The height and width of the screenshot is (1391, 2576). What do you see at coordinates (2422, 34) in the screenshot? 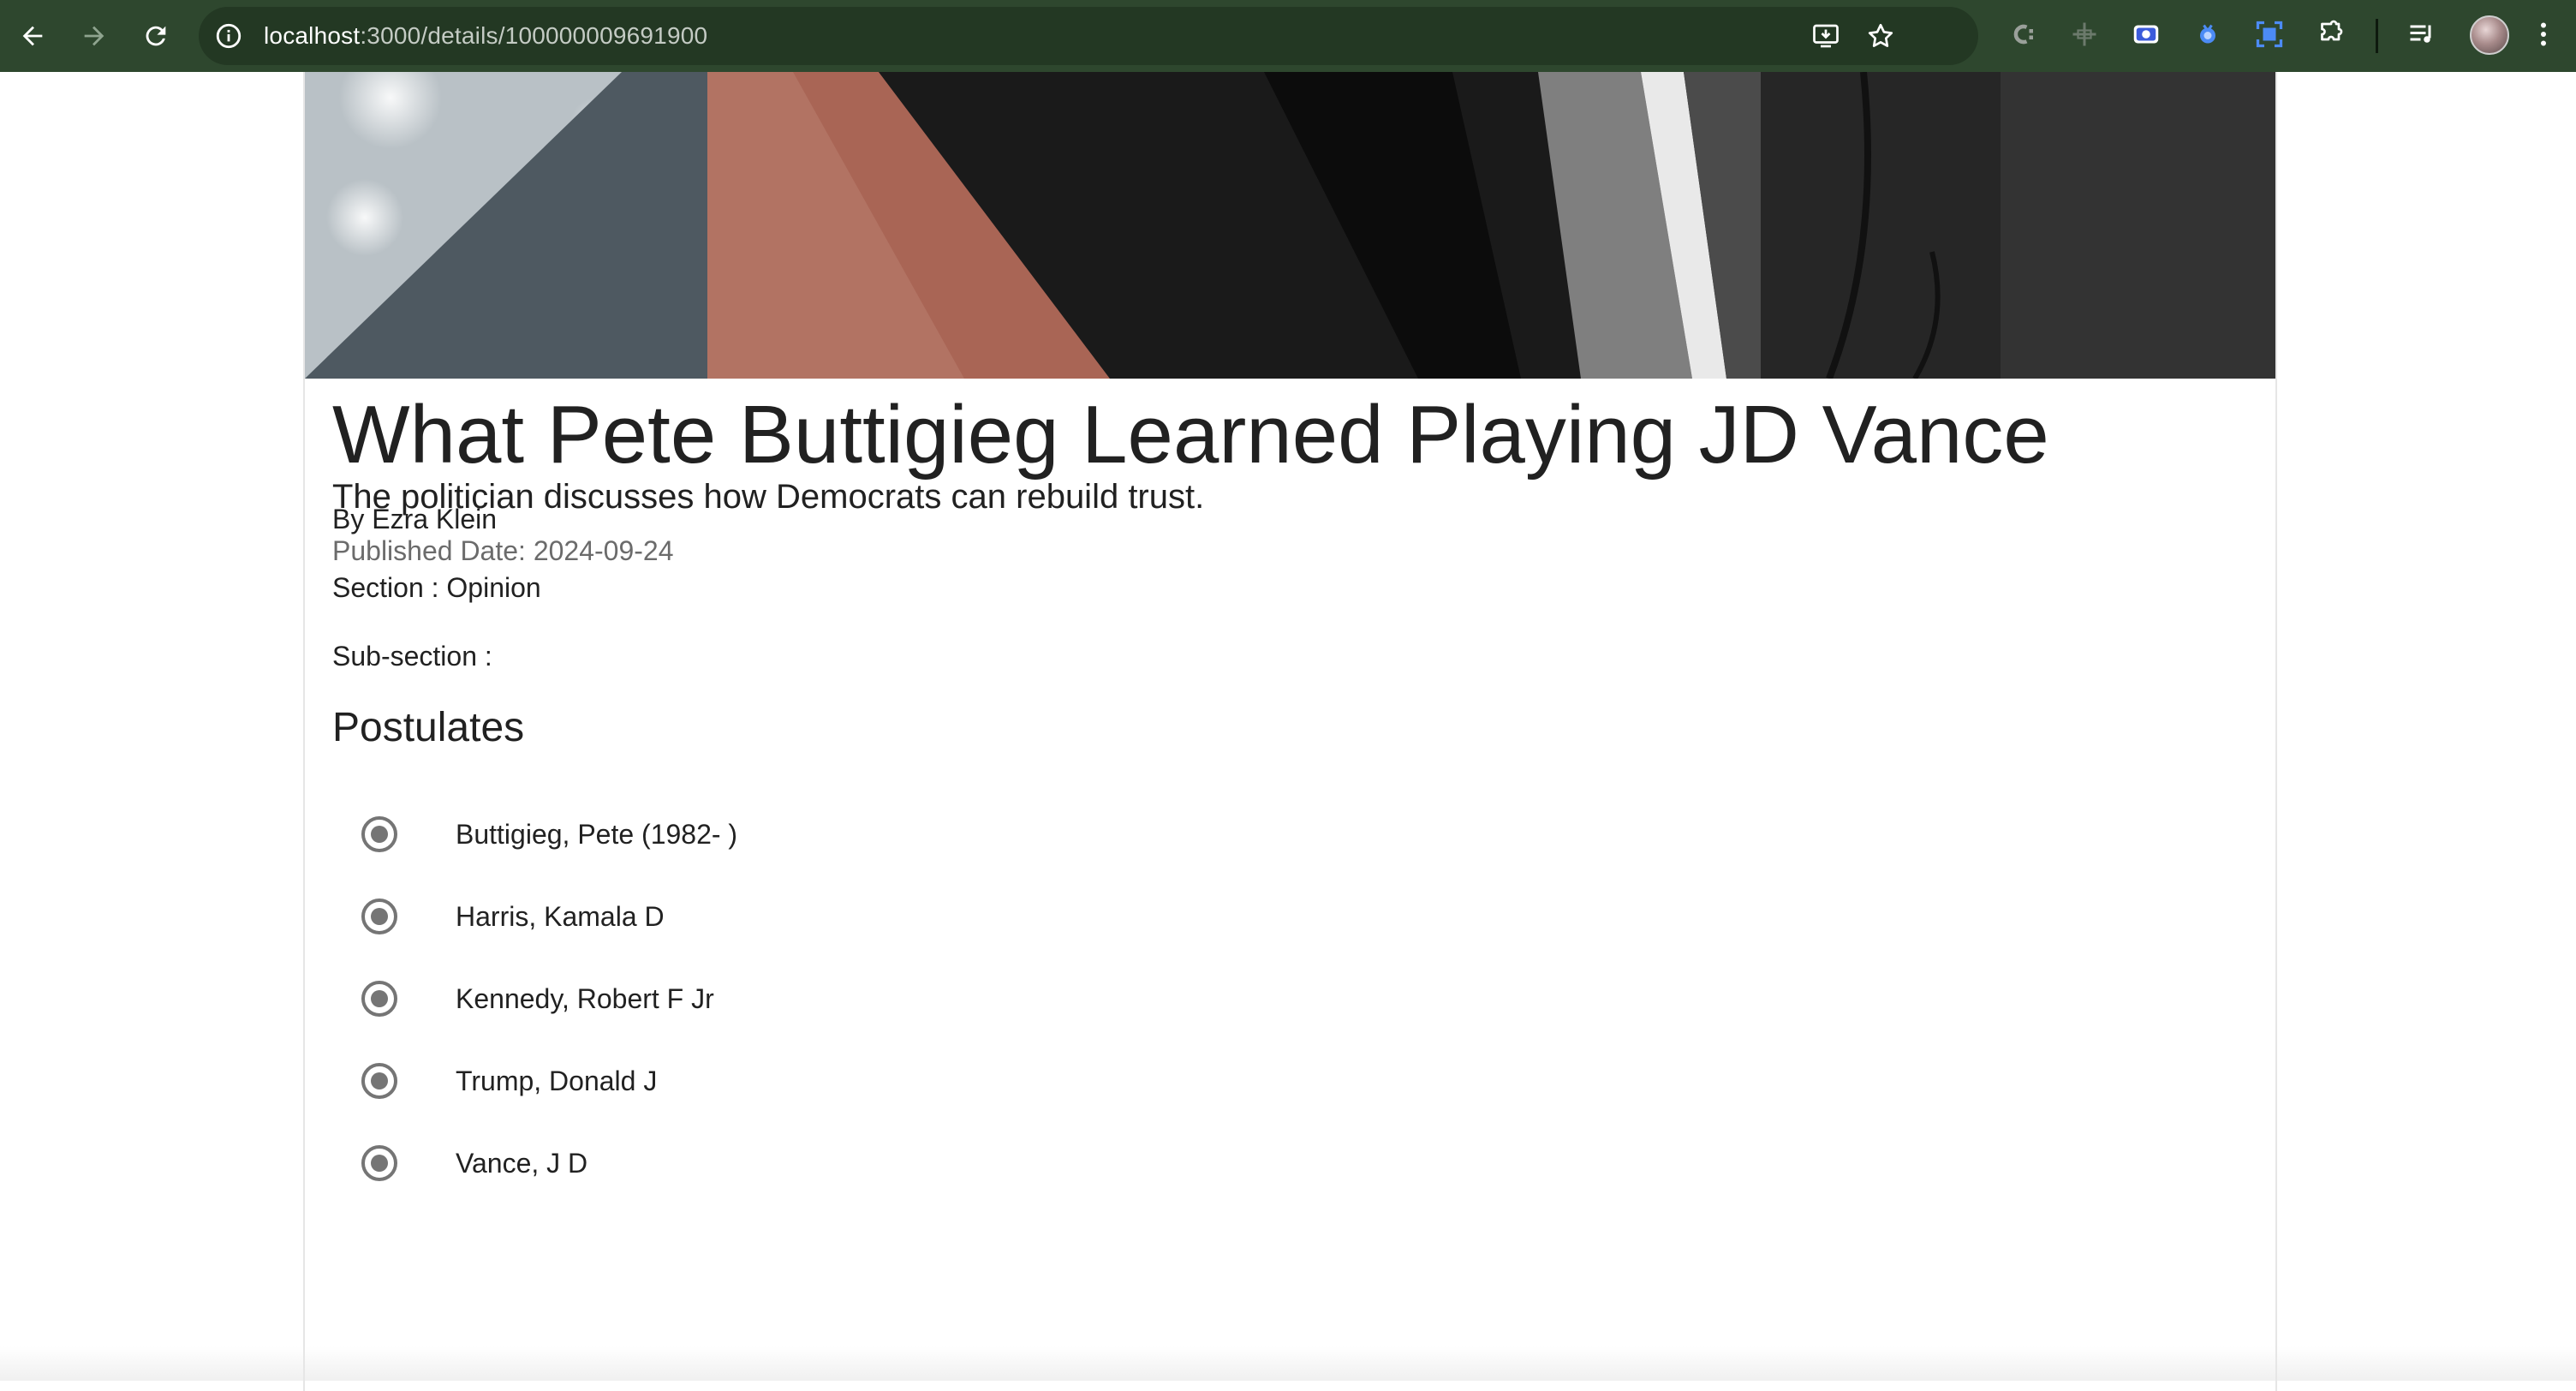
I see `media-control-icon` at bounding box center [2422, 34].